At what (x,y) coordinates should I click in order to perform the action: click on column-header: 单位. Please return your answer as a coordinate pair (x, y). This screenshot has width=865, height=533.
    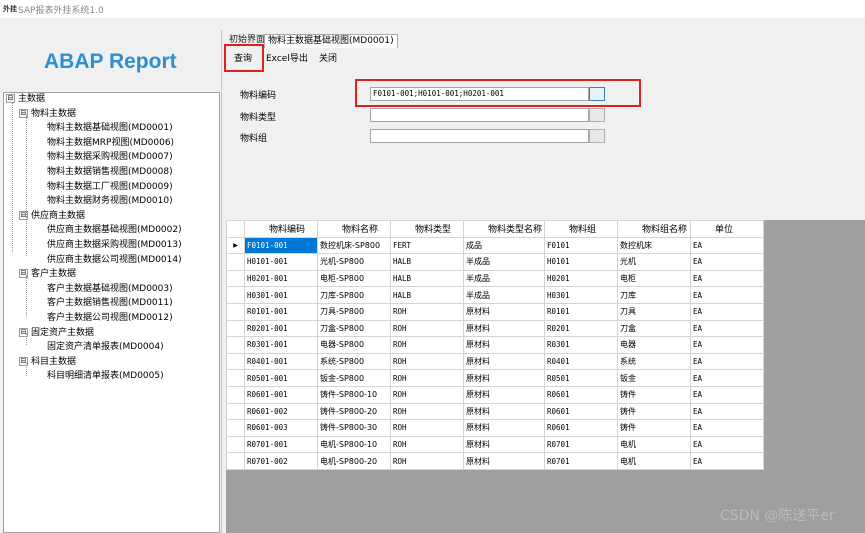
    Looking at the image, I should click on (727, 229).